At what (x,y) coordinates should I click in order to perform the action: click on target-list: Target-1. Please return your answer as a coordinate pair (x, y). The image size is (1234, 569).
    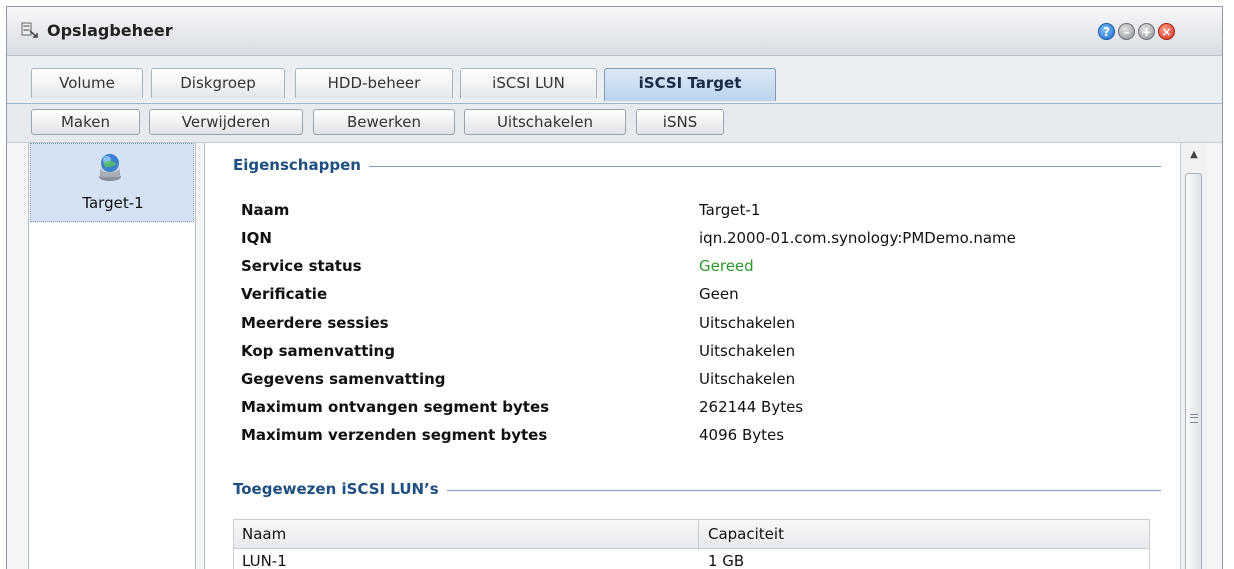
    Looking at the image, I should click on (112, 356).